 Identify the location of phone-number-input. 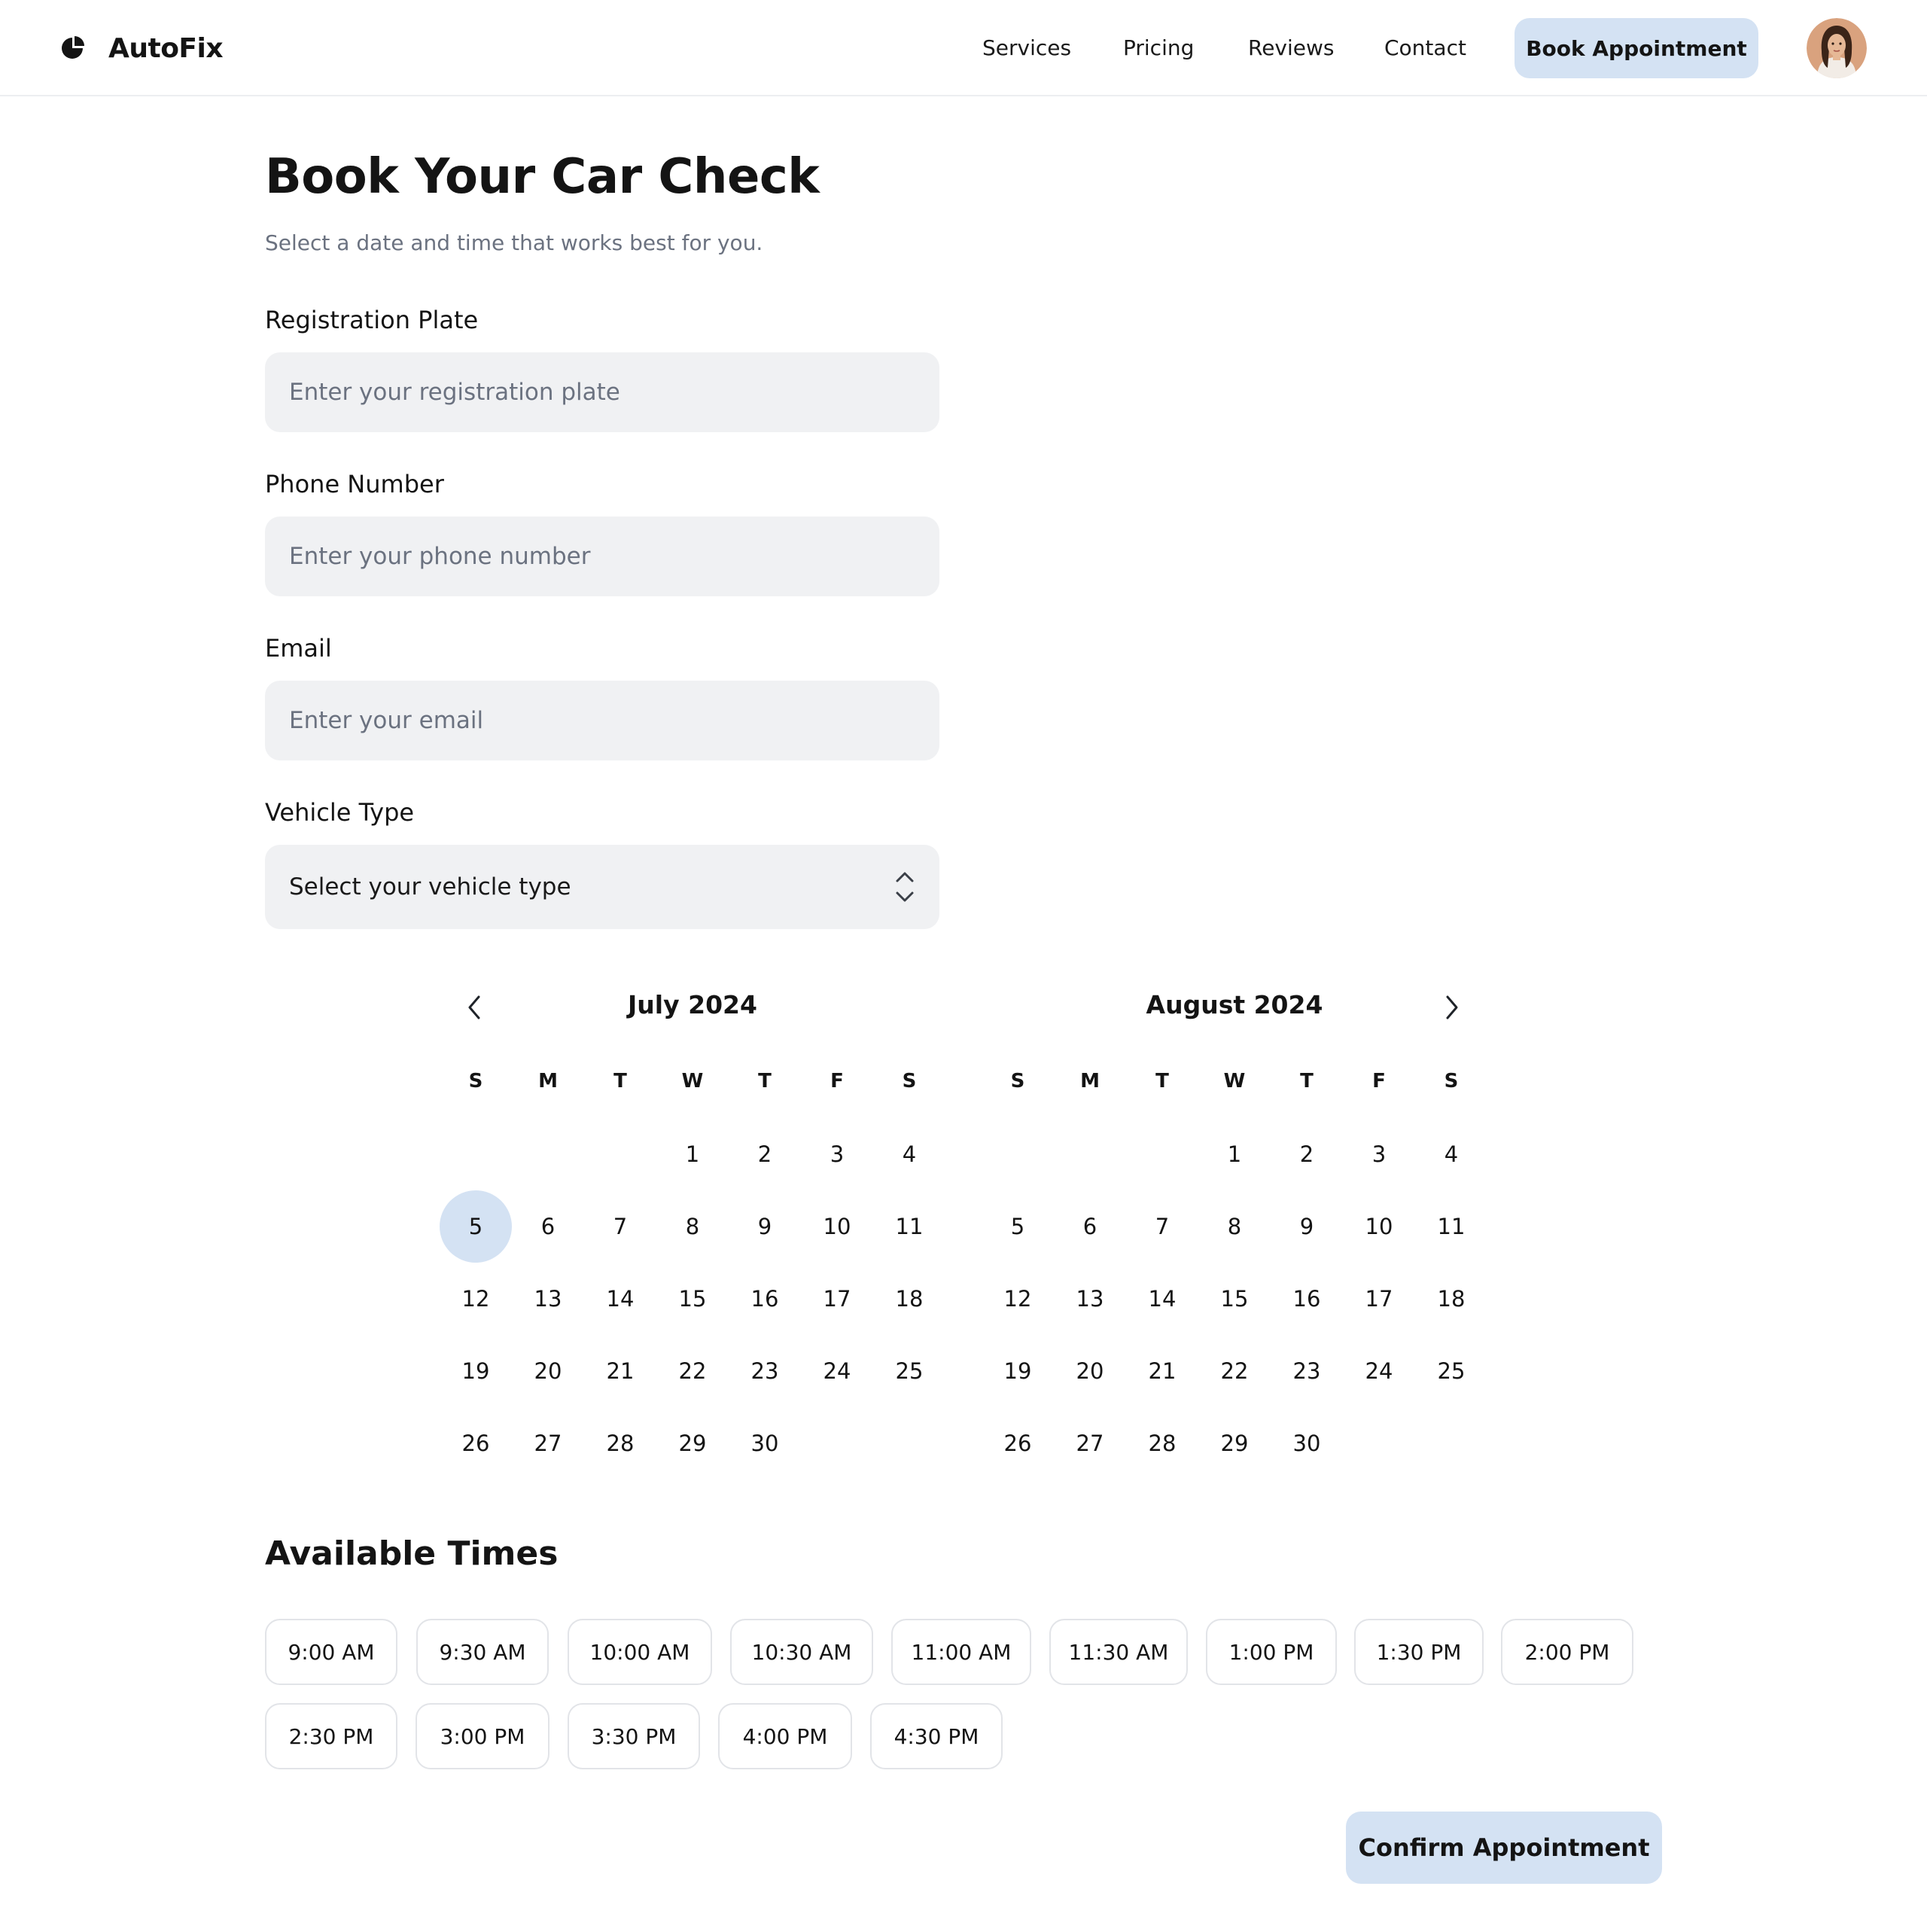
(602, 556).